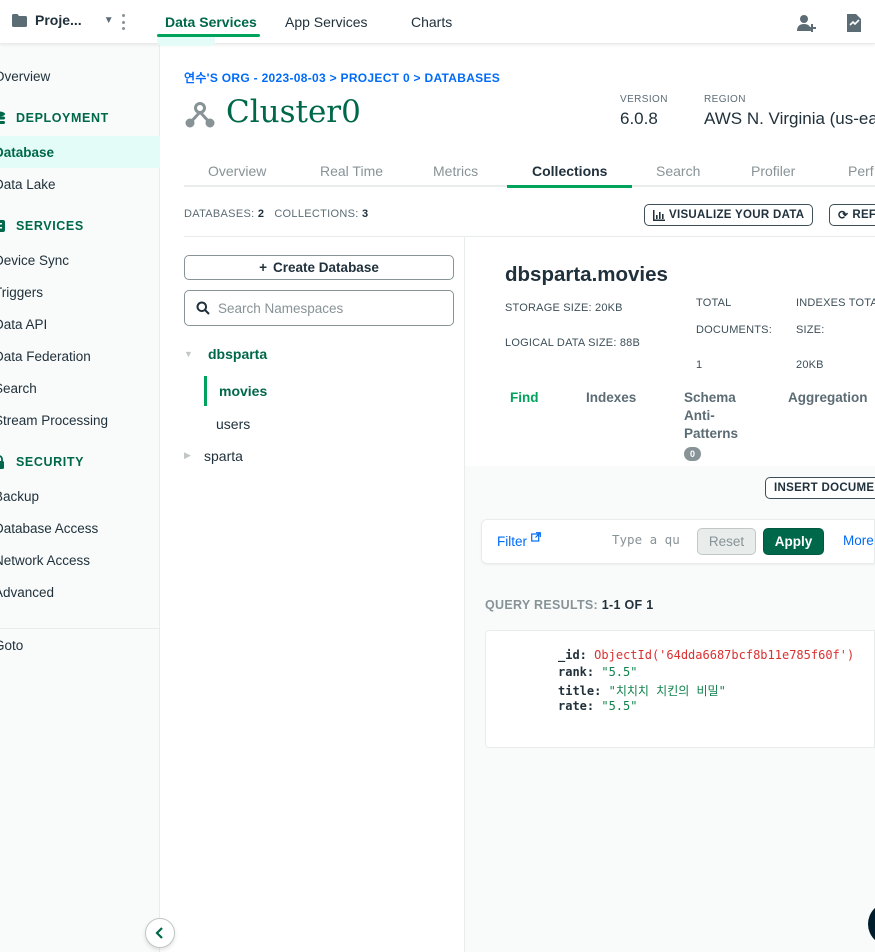 This screenshot has width=875, height=952. Describe the element at coordinates (261, 214) in the screenshot. I see `databases-count-value: 2` at that location.